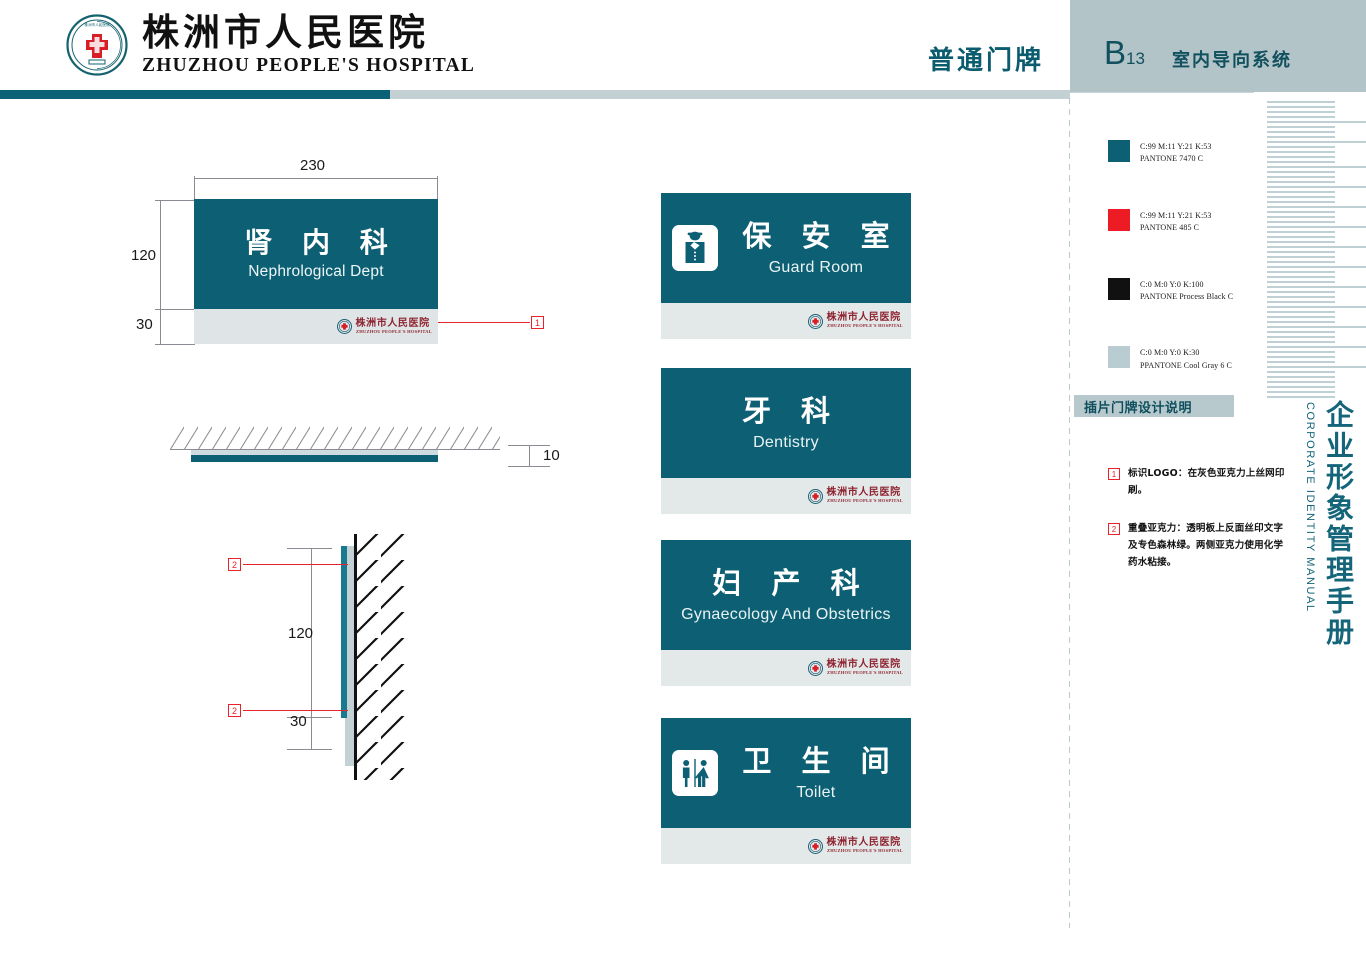 The image size is (1366, 966). What do you see at coordinates (309, 65) in the screenshot?
I see `hospital-name-en: ZHUZHOU PEOPLE'S HOSPITAL` at bounding box center [309, 65].